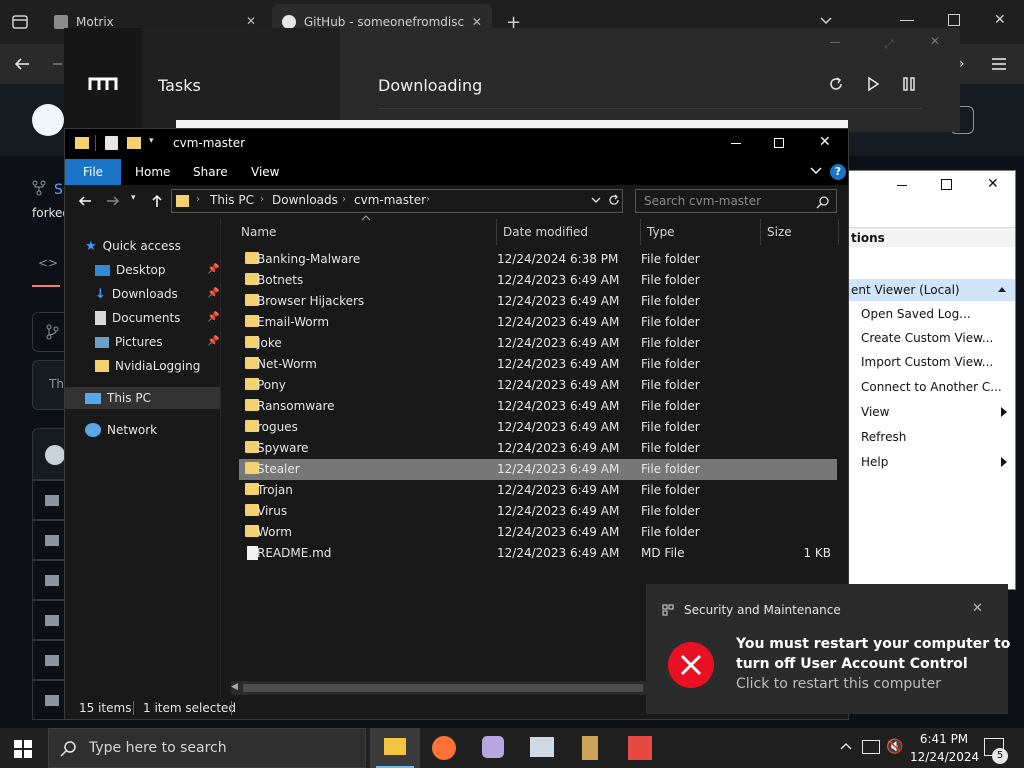  Describe the element at coordinates (894, 747) in the screenshot. I see `volume-muted-icon: 🔇` at that location.